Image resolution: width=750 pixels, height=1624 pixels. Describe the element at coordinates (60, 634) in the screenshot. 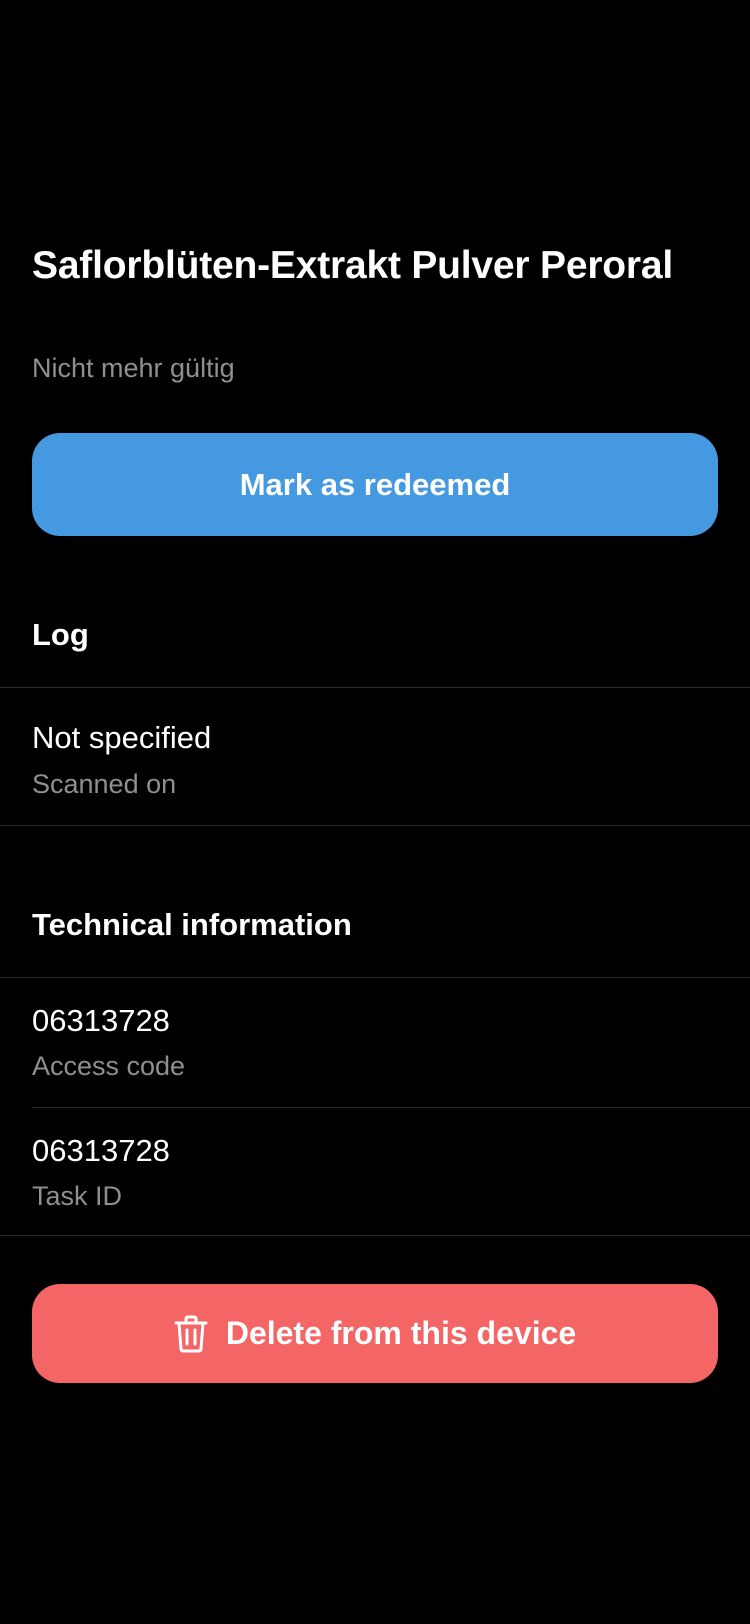

I see `log-section-header: Log` at that location.